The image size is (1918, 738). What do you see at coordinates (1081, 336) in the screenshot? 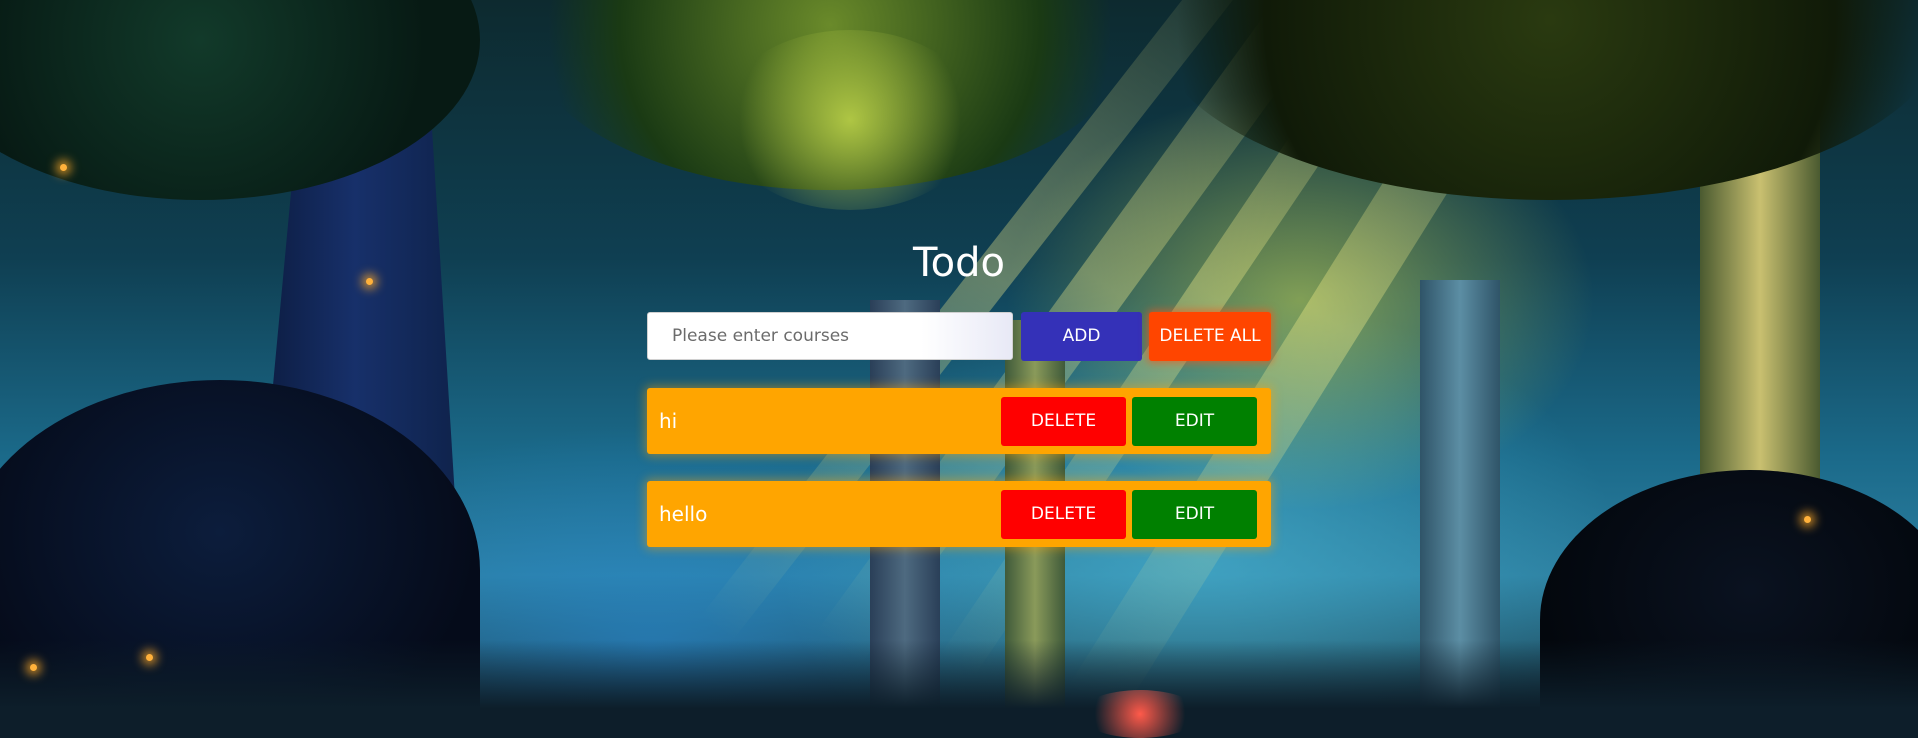
I see `add-button: ADD` at bounding box center [1081, 336].